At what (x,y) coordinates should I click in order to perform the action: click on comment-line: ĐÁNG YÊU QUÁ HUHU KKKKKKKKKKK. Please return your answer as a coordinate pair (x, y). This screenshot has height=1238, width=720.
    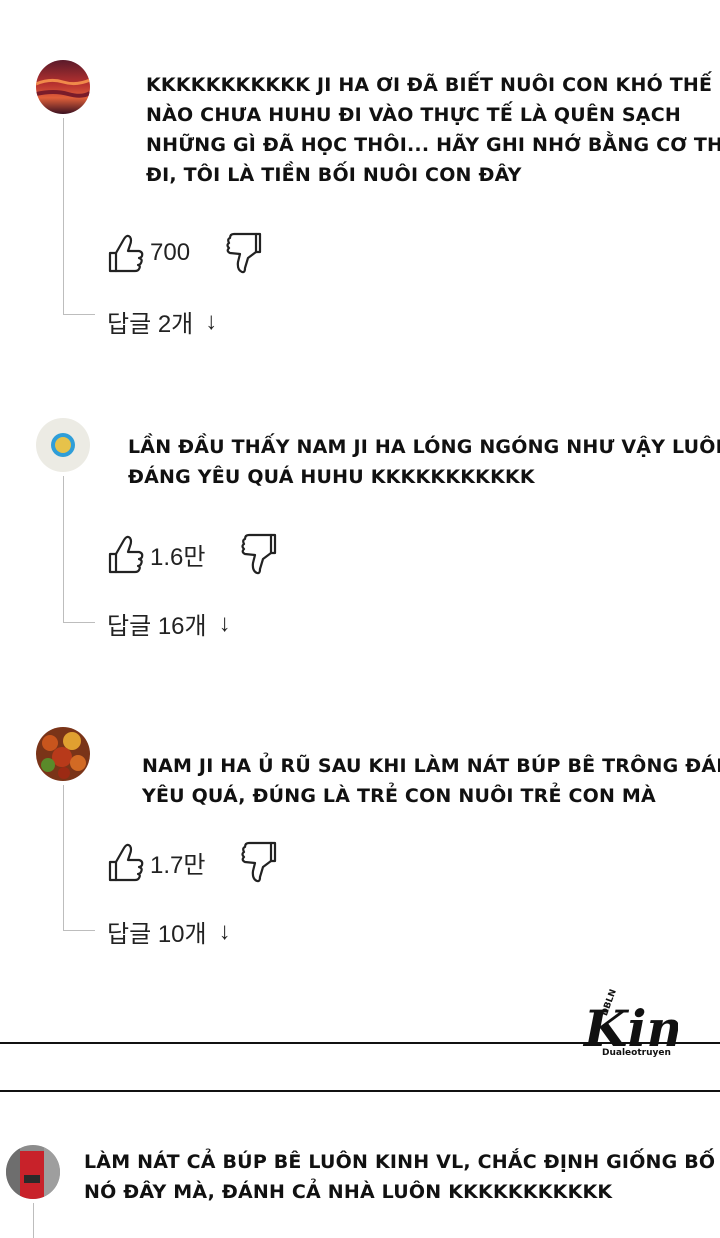
    Looking at the image, I should click on (331, 477).